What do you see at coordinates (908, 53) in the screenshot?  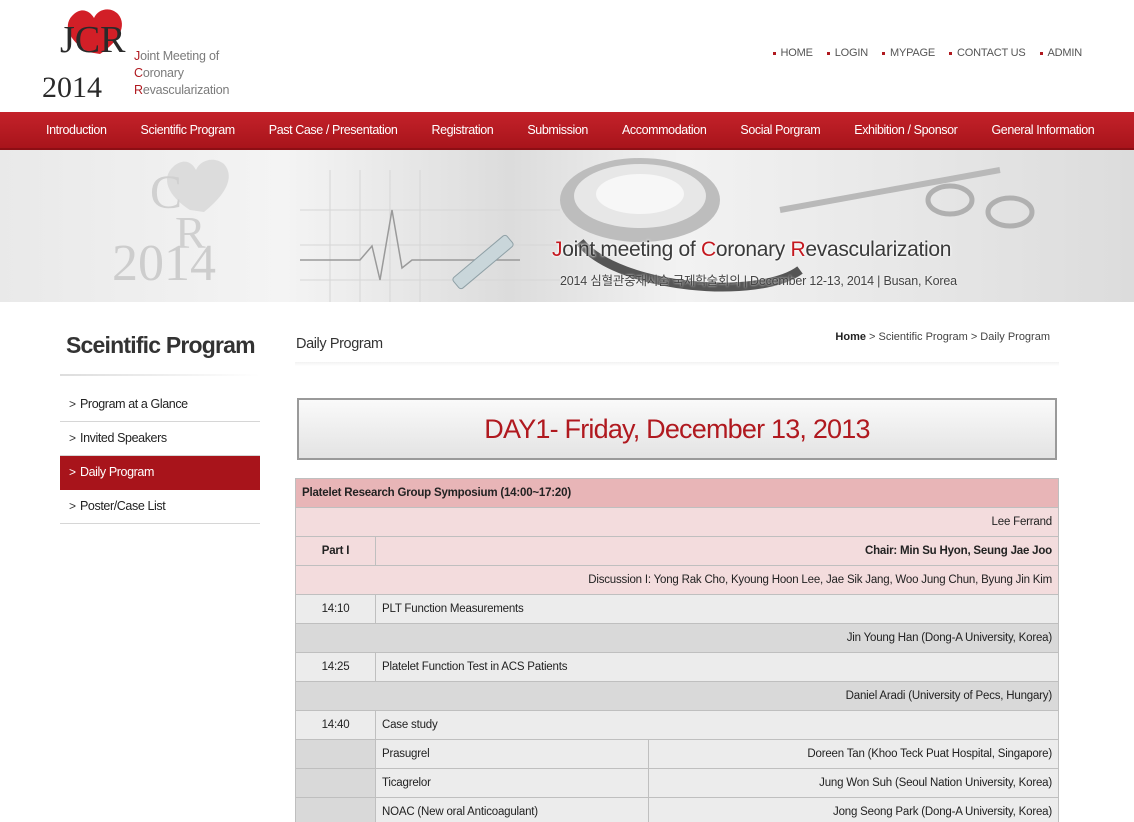 I see `mypage-link: MYPAGE` at bounding box center [908, 53].